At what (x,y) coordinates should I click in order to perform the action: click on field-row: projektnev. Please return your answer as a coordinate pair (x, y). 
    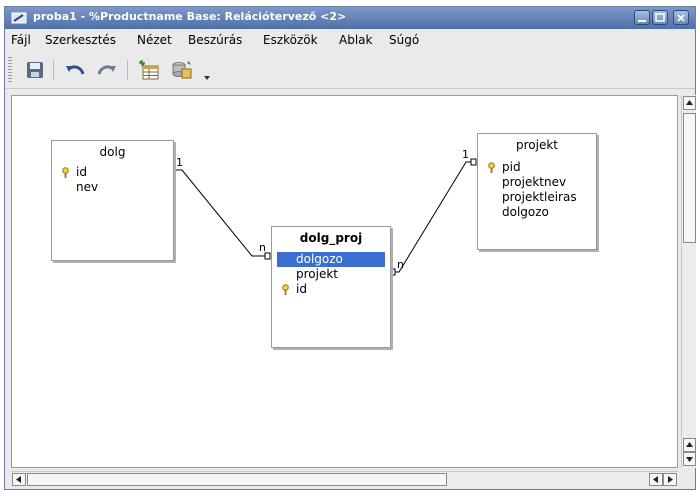
    Looking at the image, I should click on (537, 182).